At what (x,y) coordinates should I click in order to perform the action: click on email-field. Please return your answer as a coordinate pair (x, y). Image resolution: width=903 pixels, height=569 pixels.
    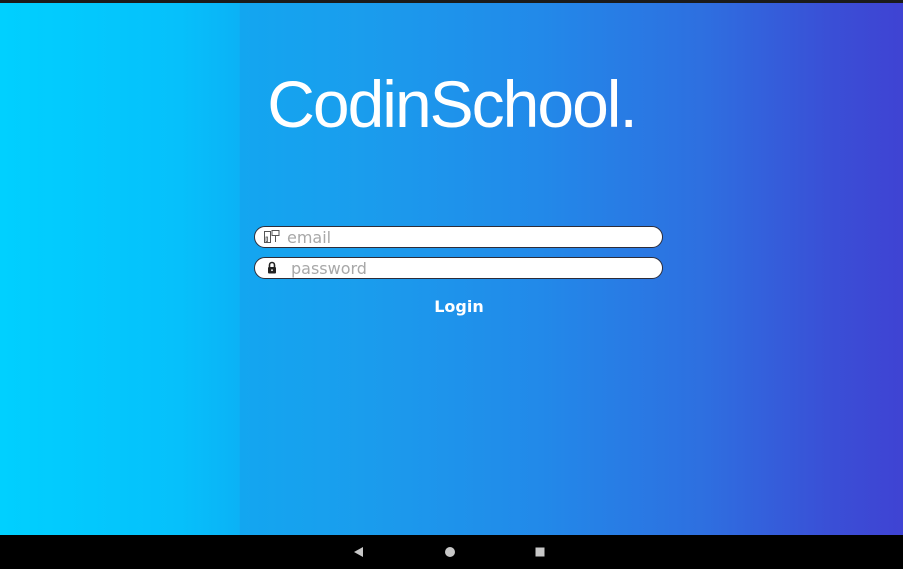
    Looking at the image, I should click on (458, 237).